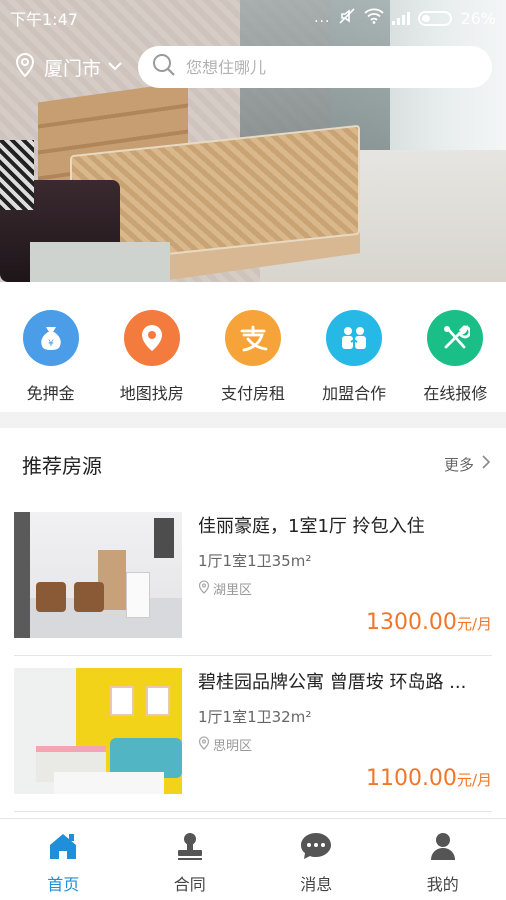  I want to click on quick-action-pay-rent: 支付房租, so click(253, 361).